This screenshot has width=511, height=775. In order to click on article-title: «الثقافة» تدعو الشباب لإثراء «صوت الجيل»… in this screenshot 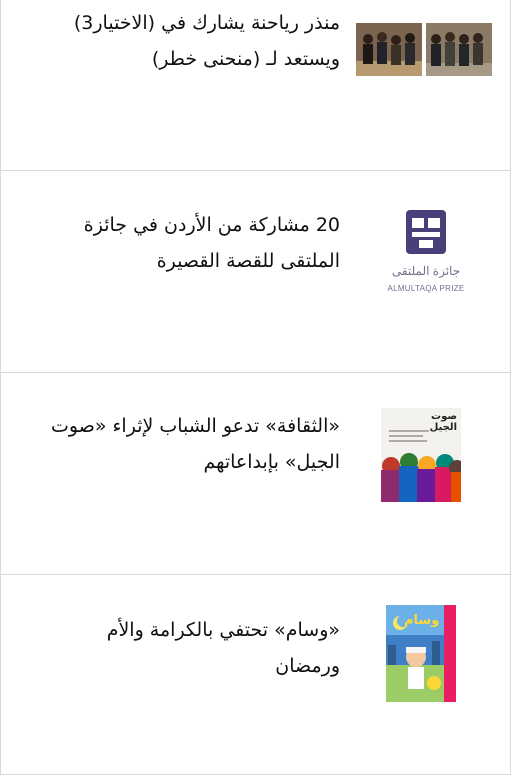, I will do `click(190, 444)`.